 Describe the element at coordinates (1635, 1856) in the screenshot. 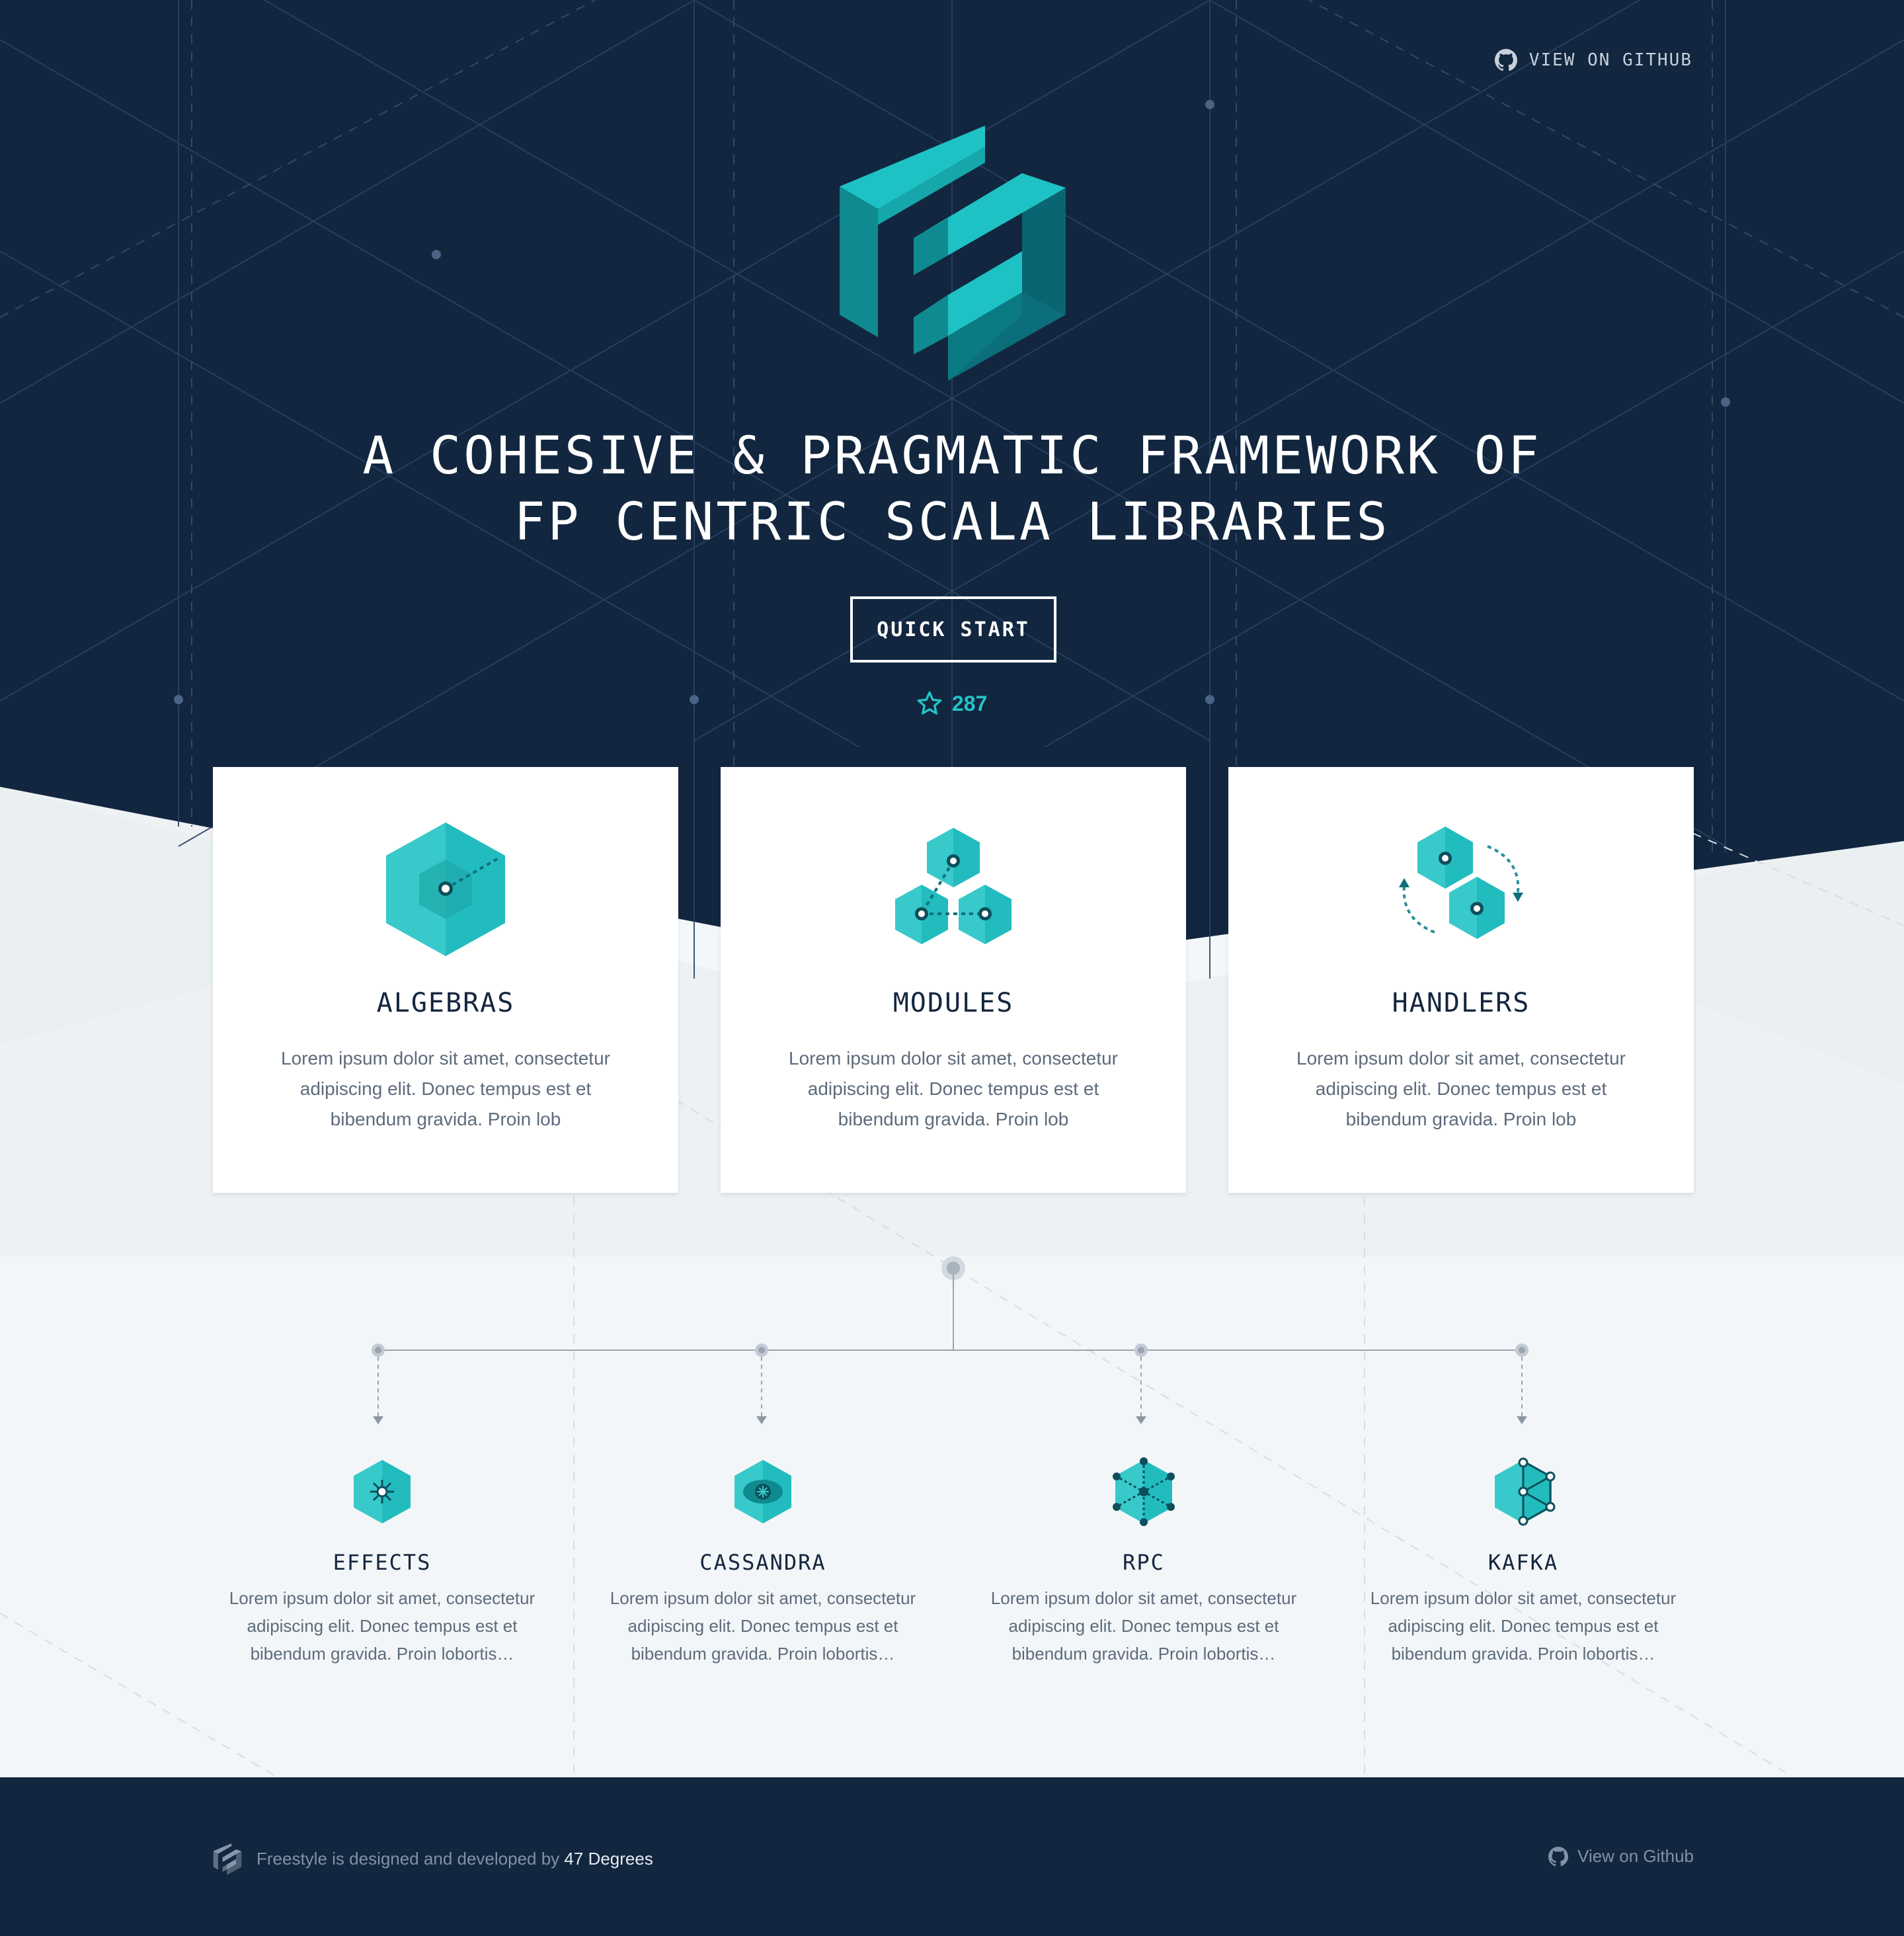

I see `footer-github-label: View on Github` at that location.